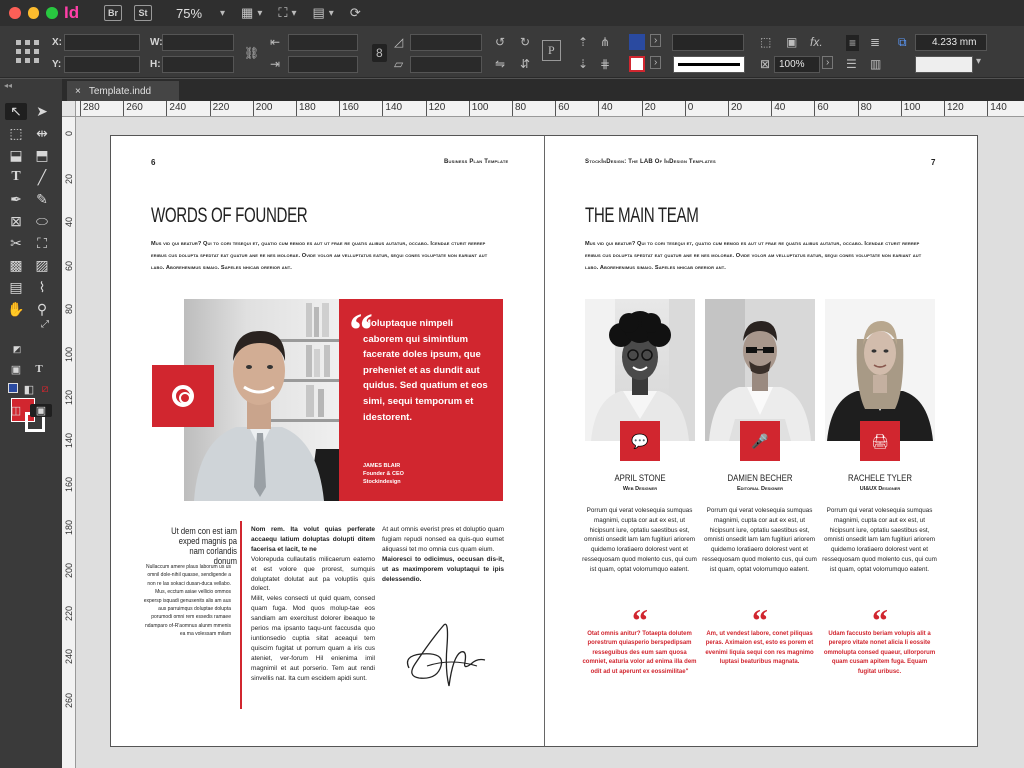 The image size is (1024, 768). I want to click on constrain-proportions-icon: ⛓, so click(251, 53).